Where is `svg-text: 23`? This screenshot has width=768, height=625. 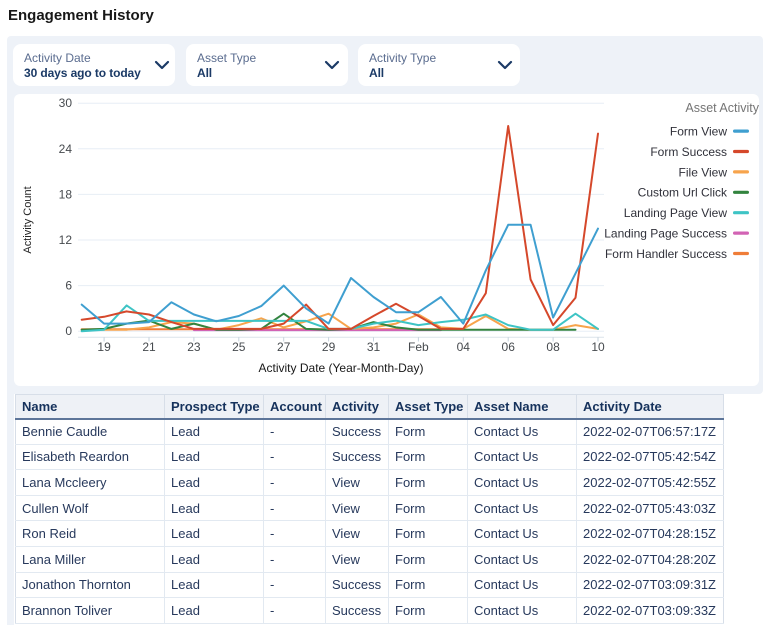 svg-text: 23 is located at coordinates (194, 347).